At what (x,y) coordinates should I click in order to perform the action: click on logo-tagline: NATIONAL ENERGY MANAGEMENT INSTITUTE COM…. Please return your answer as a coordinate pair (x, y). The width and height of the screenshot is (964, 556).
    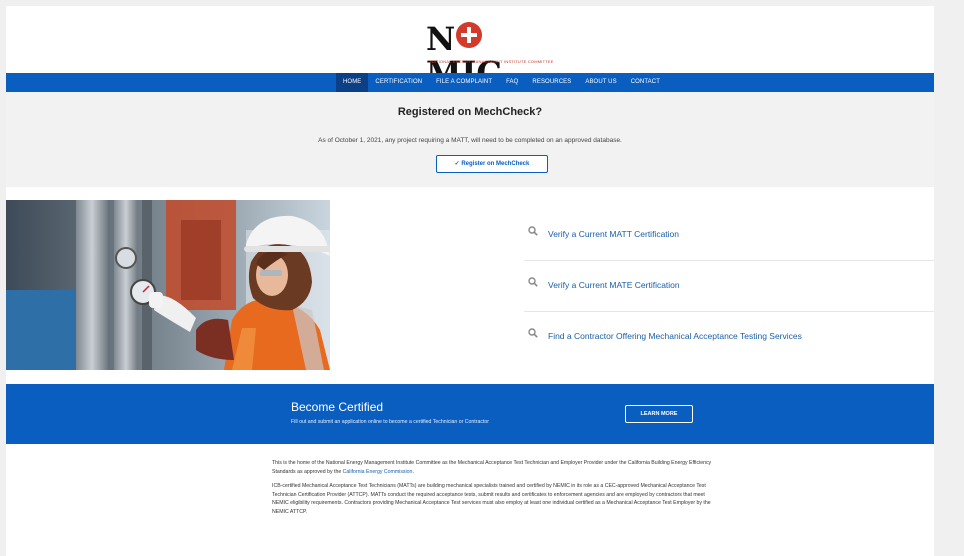
    Looking at the image, I should click on (492, 61).